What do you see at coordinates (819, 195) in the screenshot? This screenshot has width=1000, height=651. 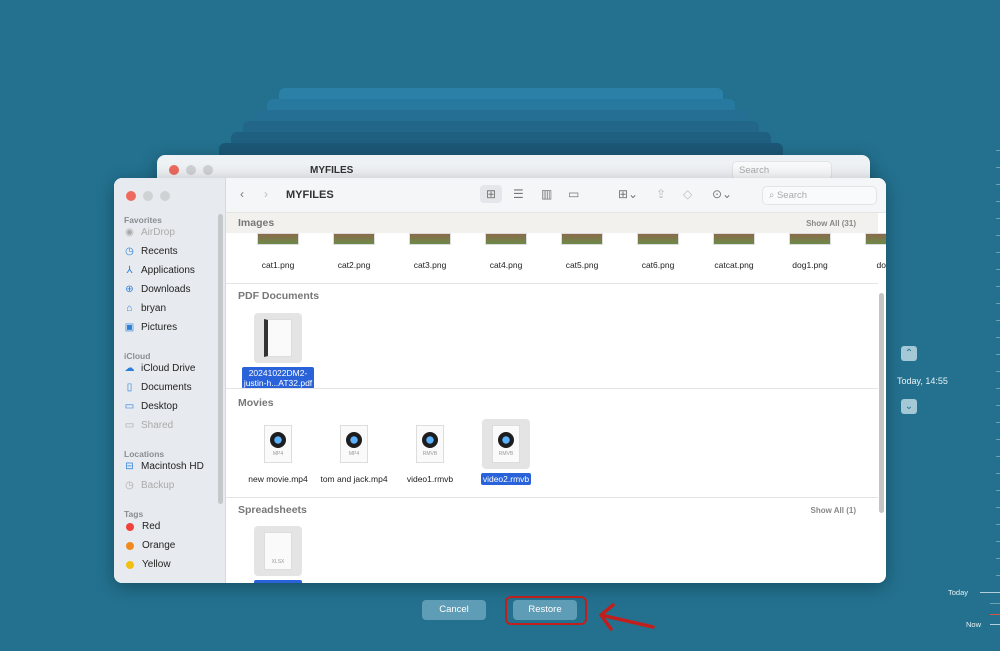 I see `search-field: ⌕ Search` at bounding box center [819, 195].